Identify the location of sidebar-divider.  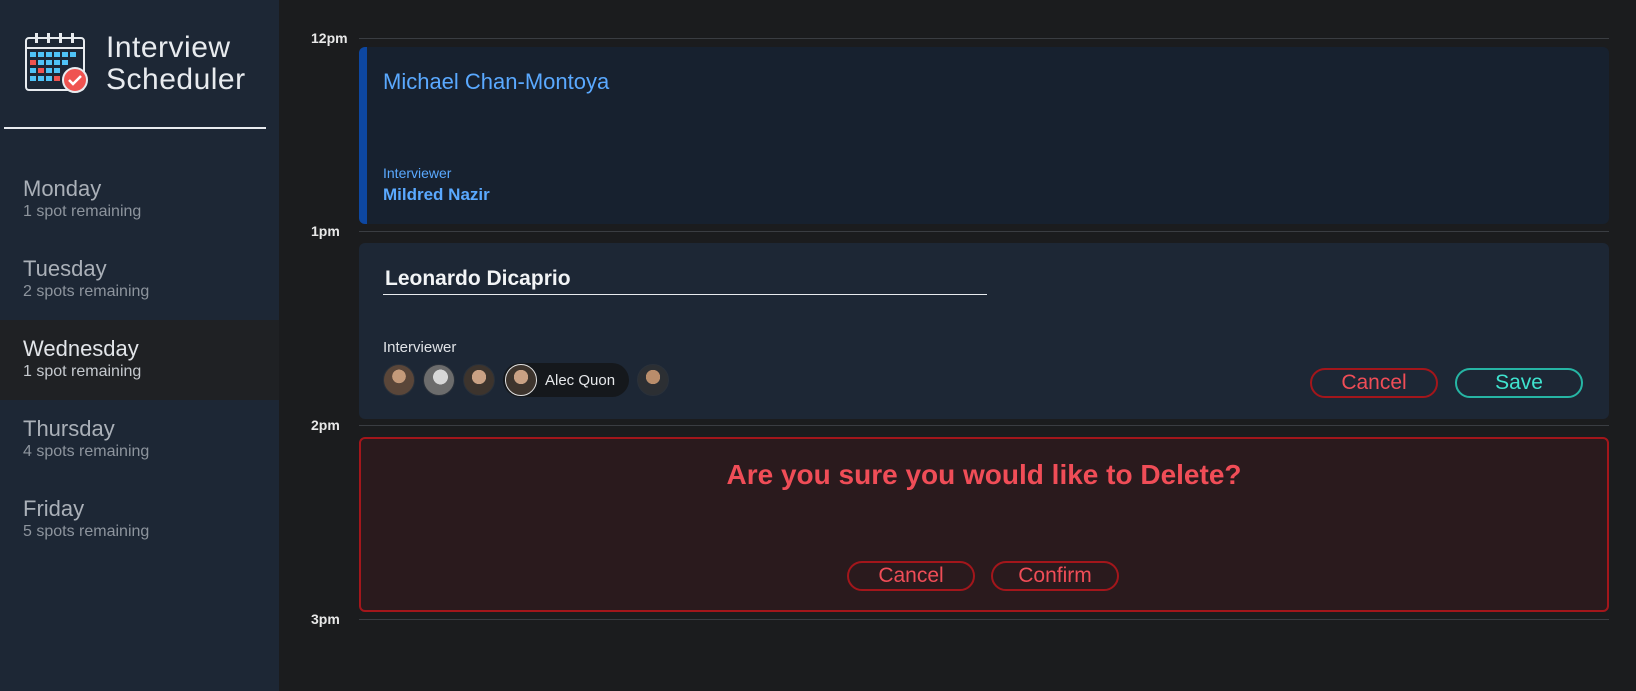
(135, 128).